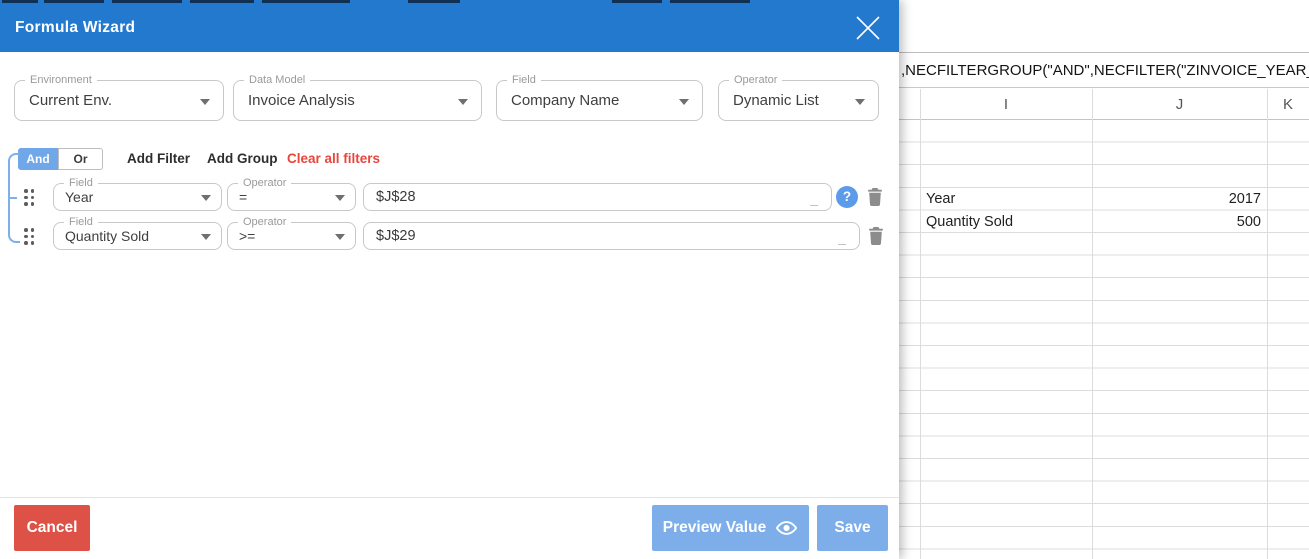 This screenshot has width=1309, height=559. What do you see at coordinates (1179, 104) in the screenshot?
I see `column-header-j: J` at bounding box center [1179, 104].